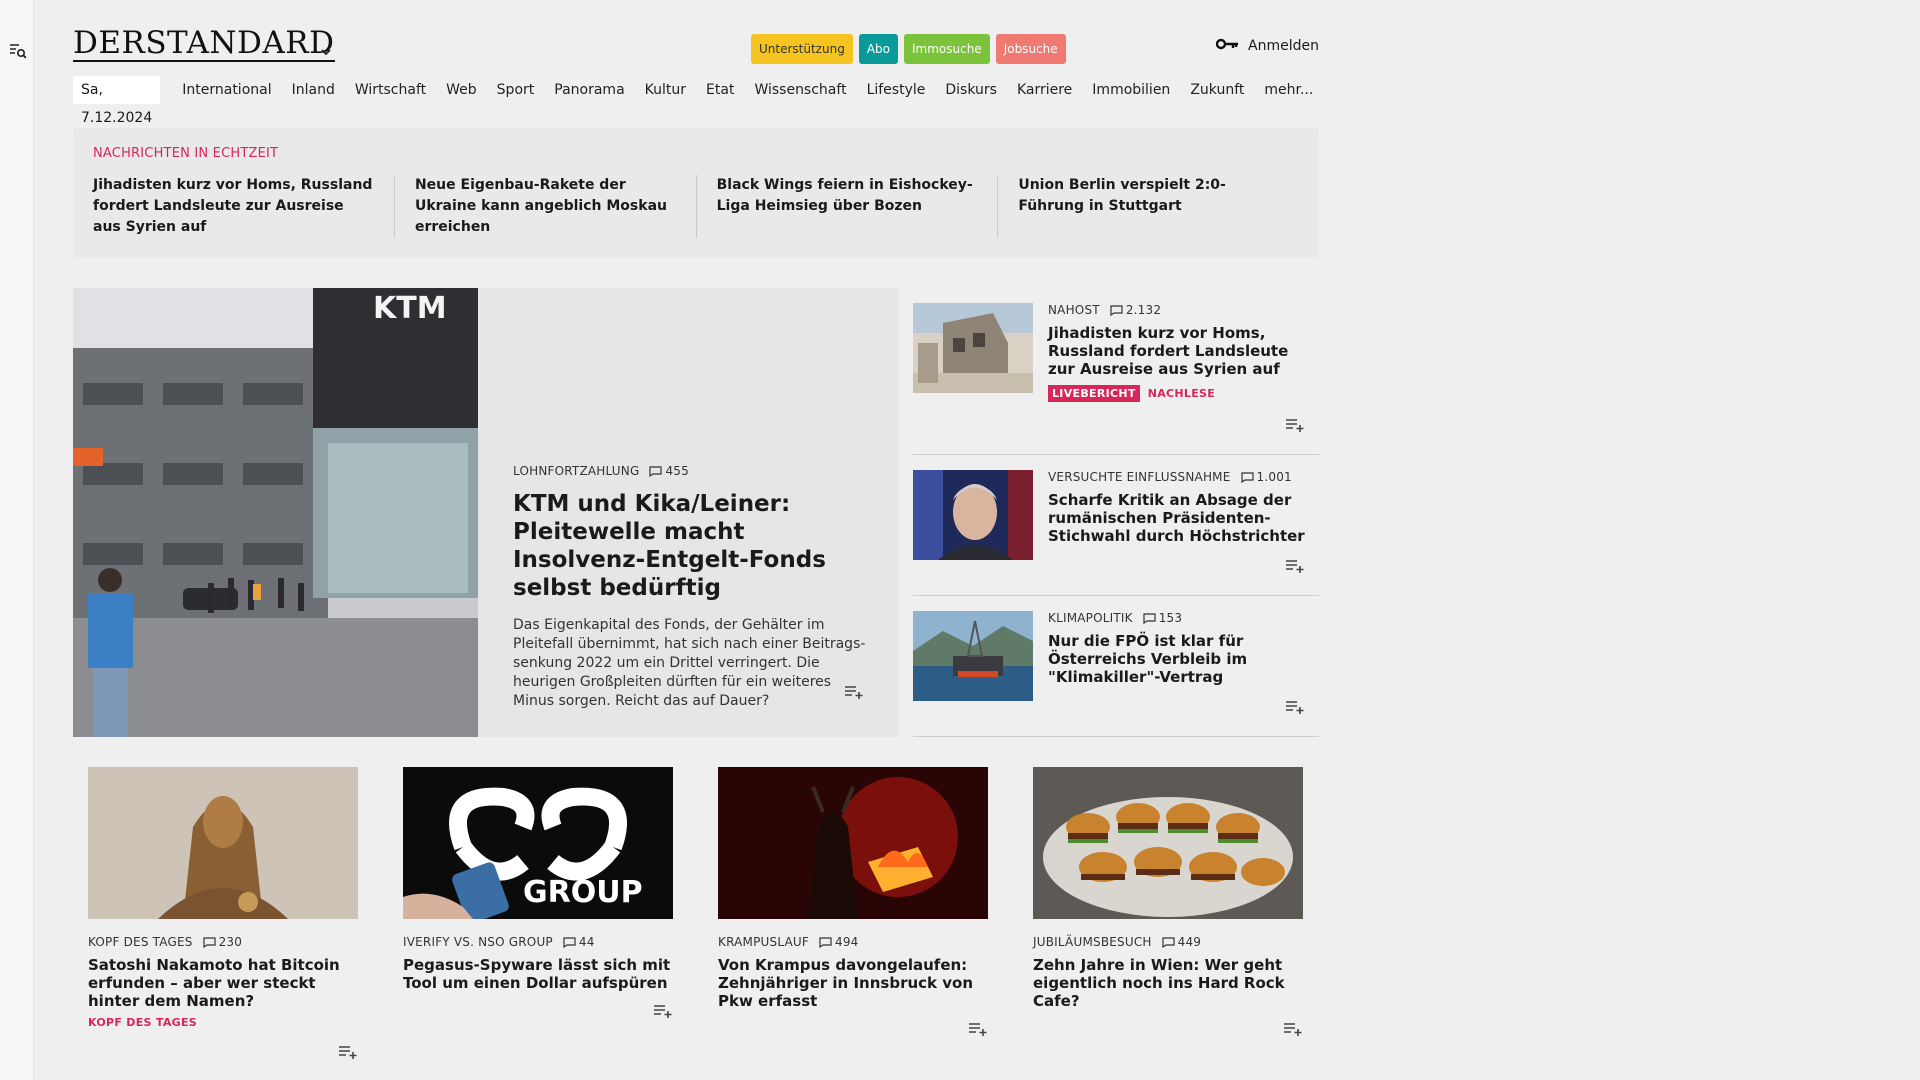 This screenshot has width=1920, height=1080. What do you see at coordinates (589, 90) in the screenshot?
I see `nav-item-panorama: Panorama` at bounding box center [589, 90].